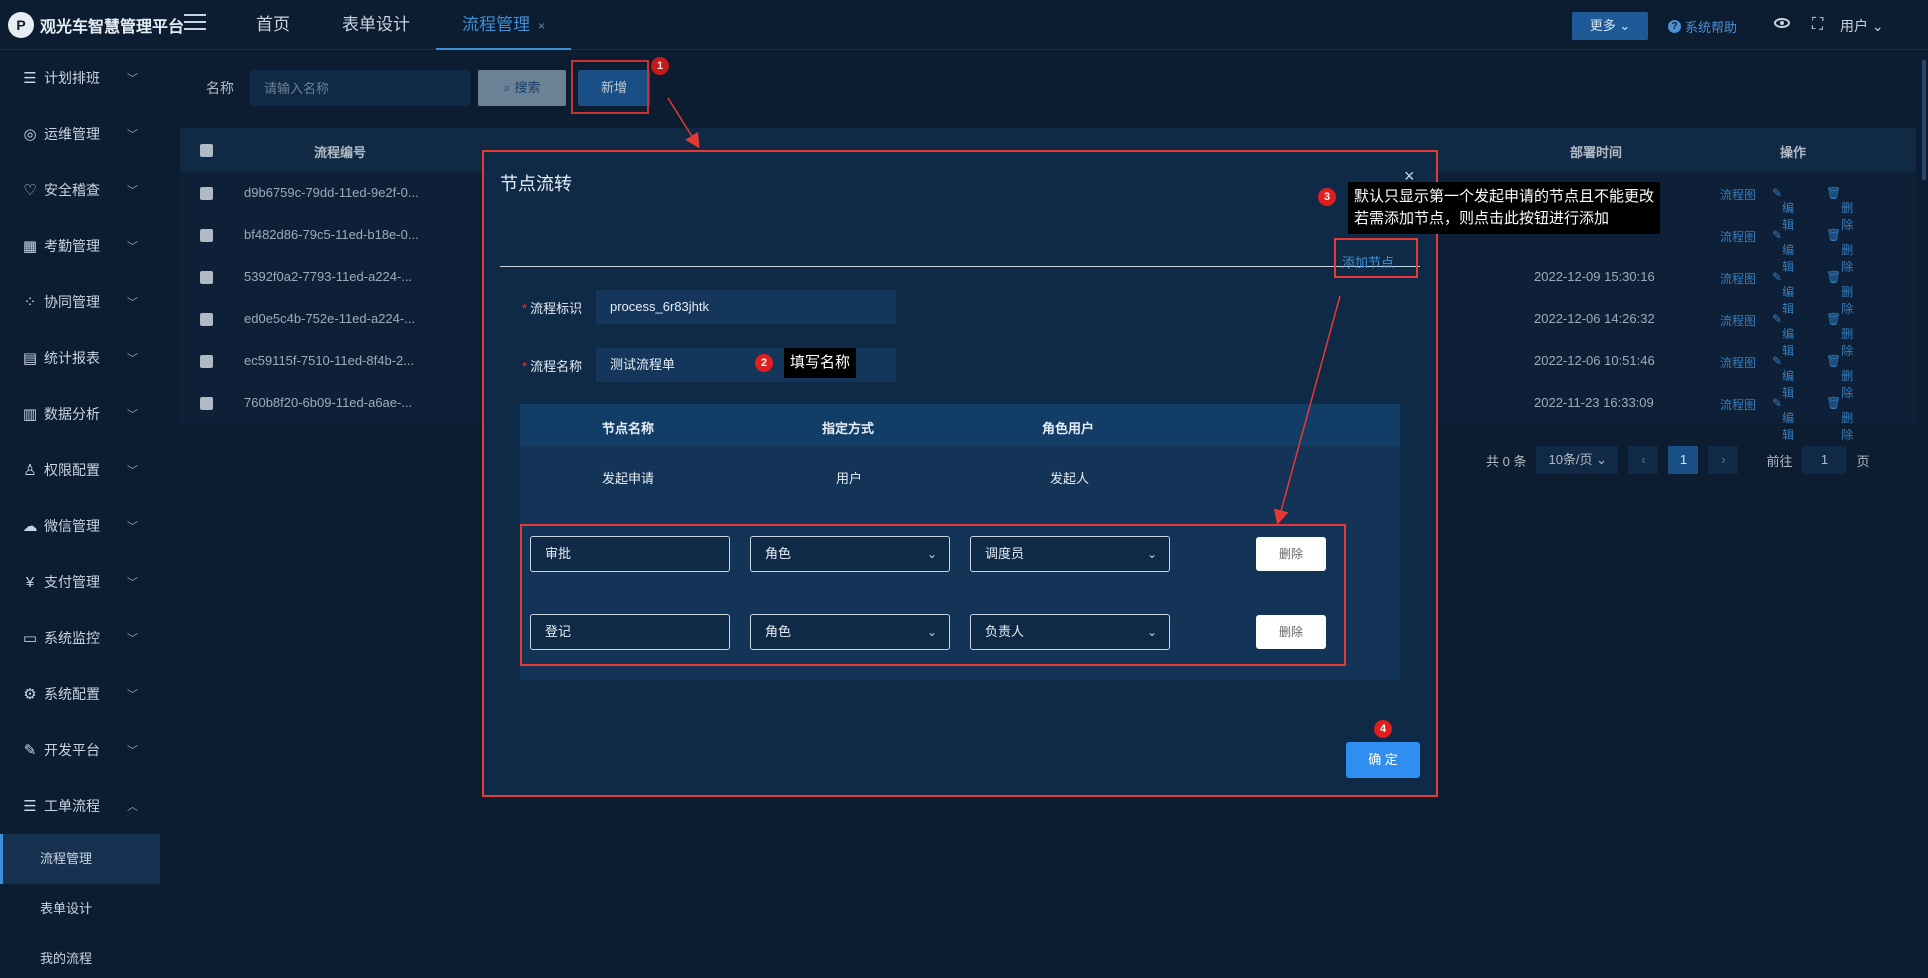 This screenshot has height=978, width=1928. What do you see at coordinates (80, 956) in the screenshot?
I see `sidebar-sub-my-process: 我的流程` at bounding box center [80, 956].